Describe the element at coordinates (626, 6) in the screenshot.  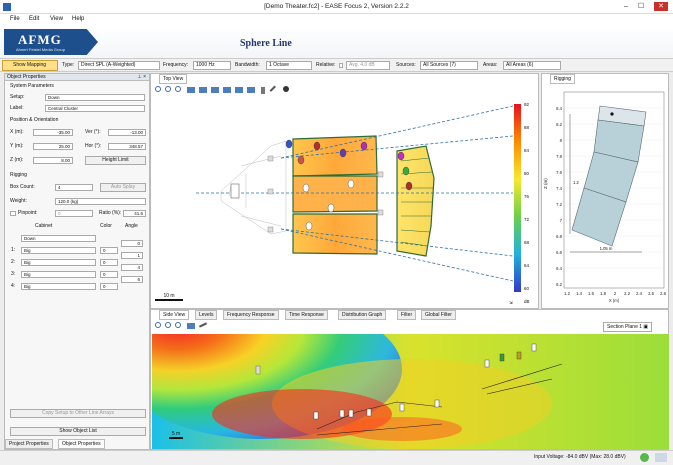
I see `minimize-button: –` at that location.